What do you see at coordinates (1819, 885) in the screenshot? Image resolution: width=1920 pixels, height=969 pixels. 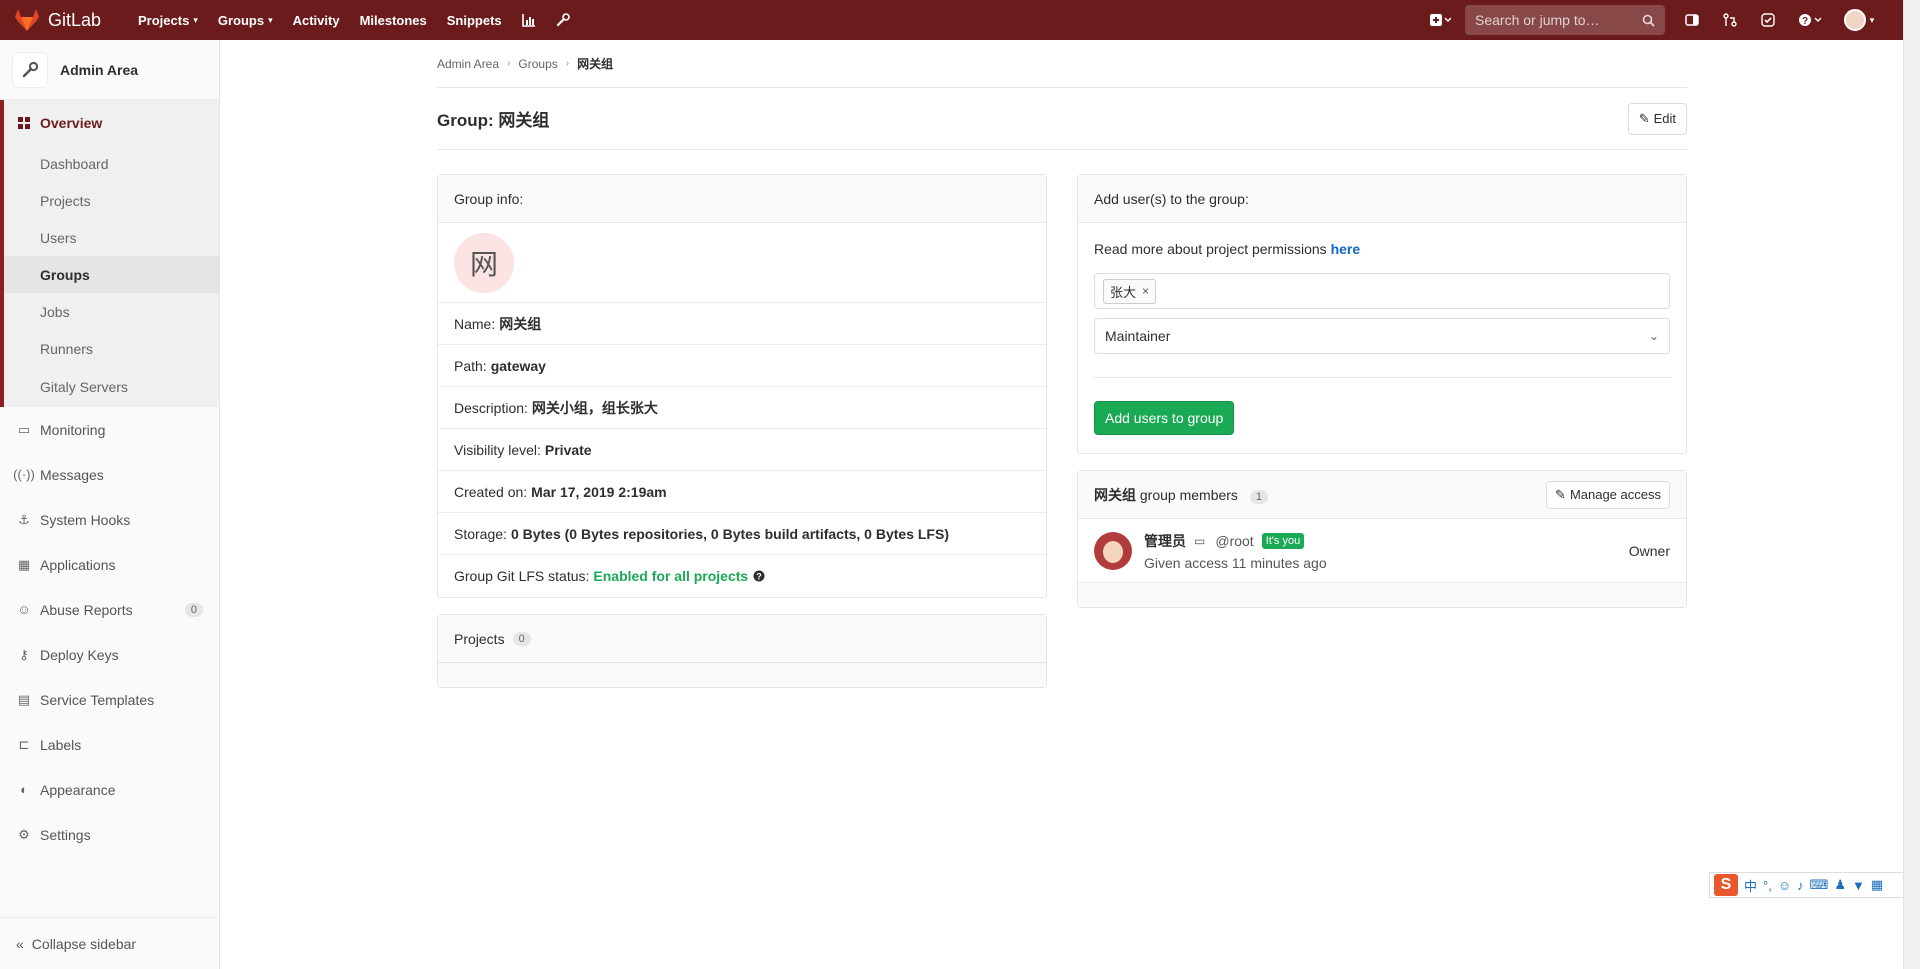 I see `keyboard-icon: ⌨` at bounding box center [1819, 885].